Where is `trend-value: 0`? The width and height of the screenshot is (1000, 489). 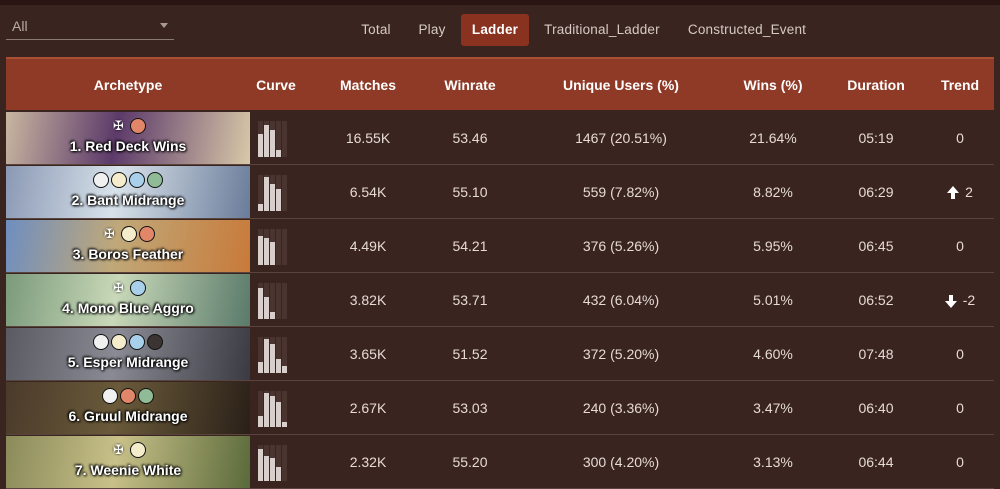
trend-value: 0 is located at coordinates (960, 408).